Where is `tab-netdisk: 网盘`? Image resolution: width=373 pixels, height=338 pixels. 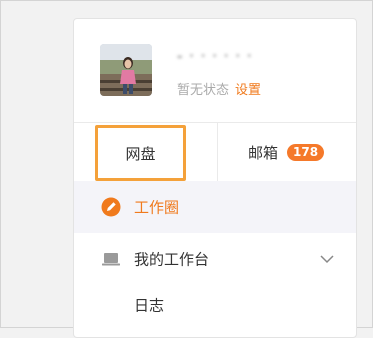
tab-netdisk: 网盘 is located at coordinates (140, 153).